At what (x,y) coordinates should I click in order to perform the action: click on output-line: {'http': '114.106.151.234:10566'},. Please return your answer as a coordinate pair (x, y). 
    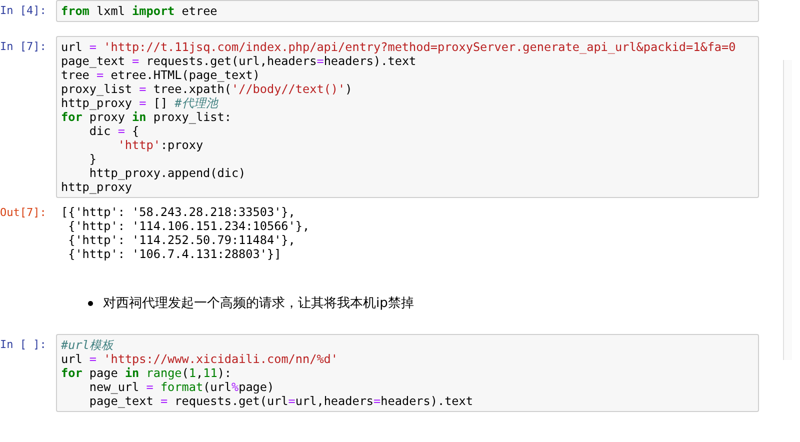
    Looking at the image, I should click on (189, 226).